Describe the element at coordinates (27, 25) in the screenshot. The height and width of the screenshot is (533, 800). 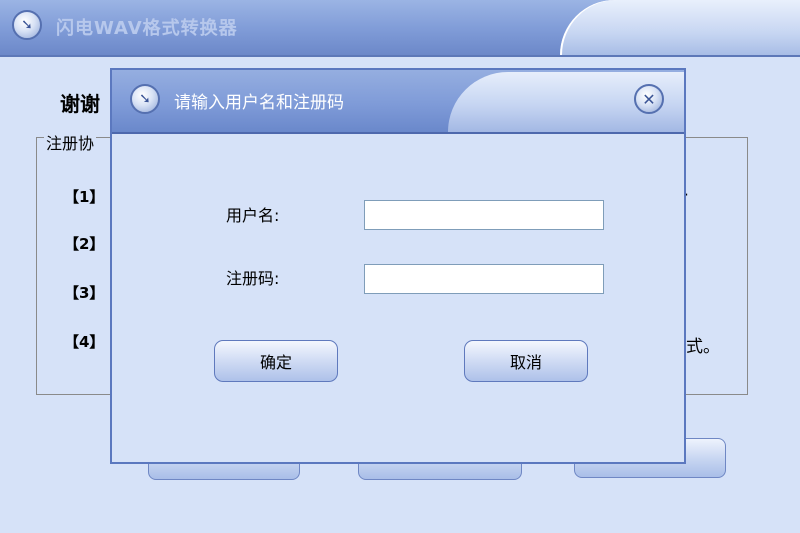
I see `app-icon: ➘` at that location.